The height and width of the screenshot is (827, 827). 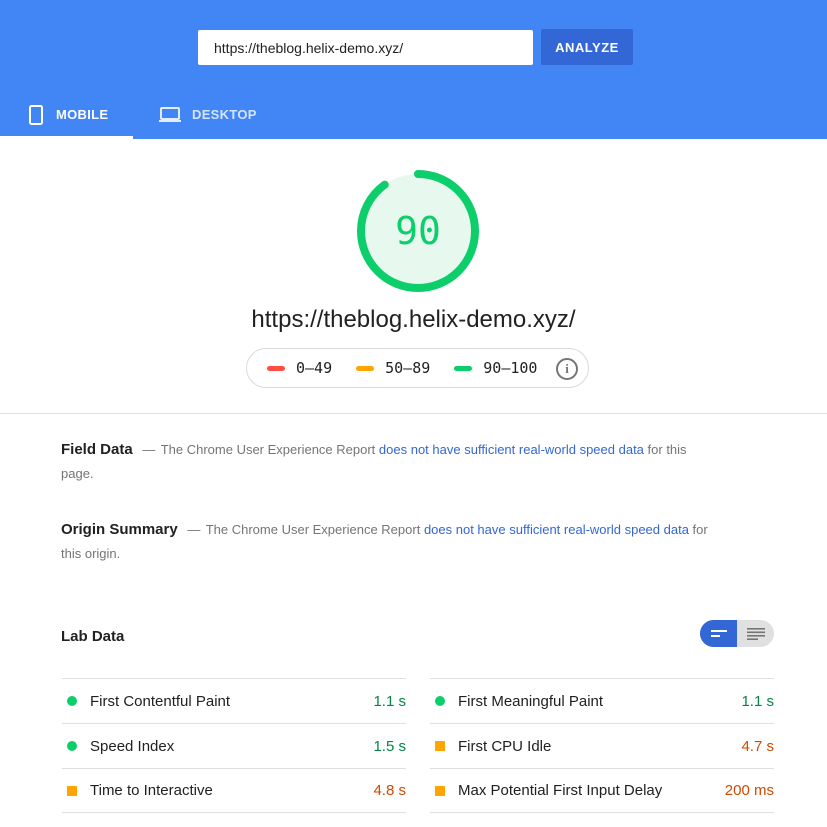 I want to click on legend-range-fail: 0–49, so click(x=314, y=368).